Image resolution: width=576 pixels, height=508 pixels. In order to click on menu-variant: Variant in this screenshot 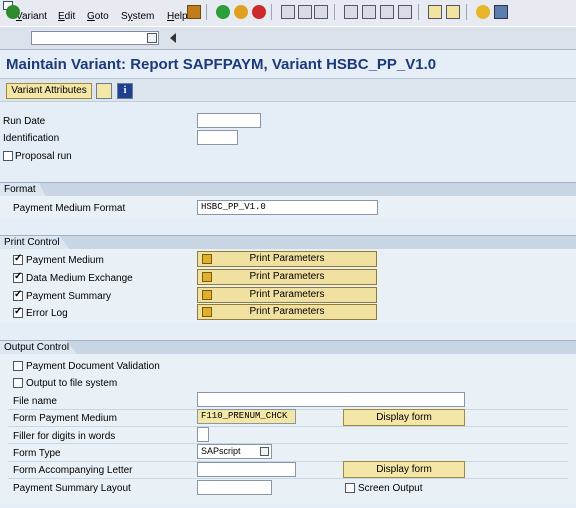, I will do `click(31, 16)`.